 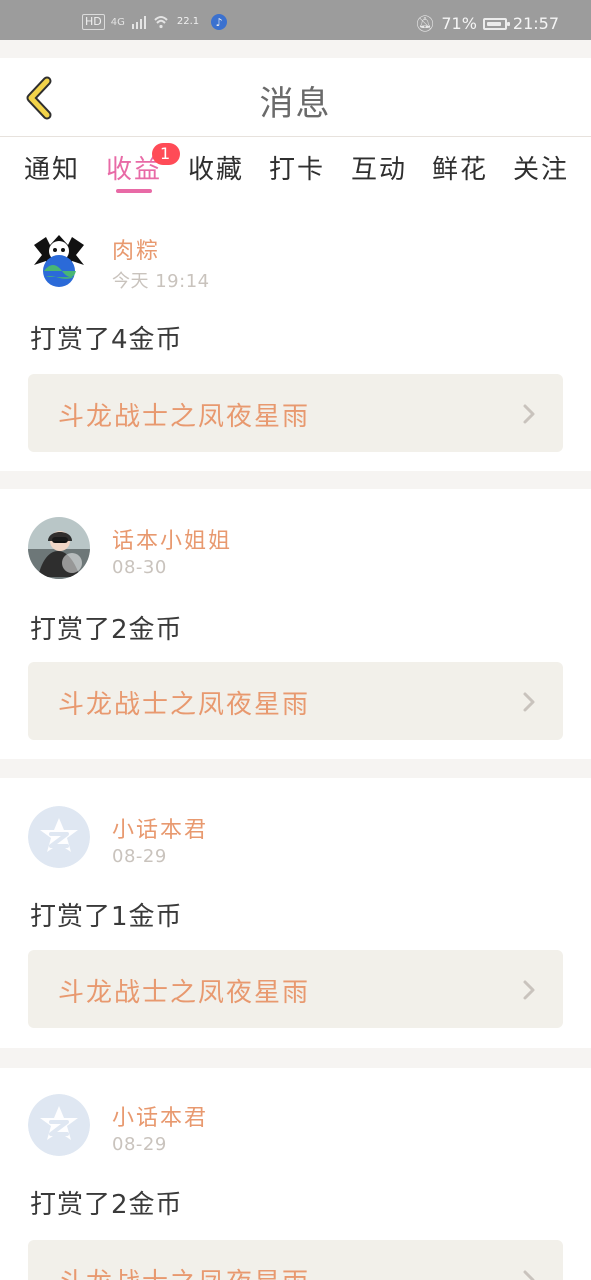 What do you see at coordinates (161, 22) in the screenshot?
I see `wifi-icon` at bounding box center [161, 22].